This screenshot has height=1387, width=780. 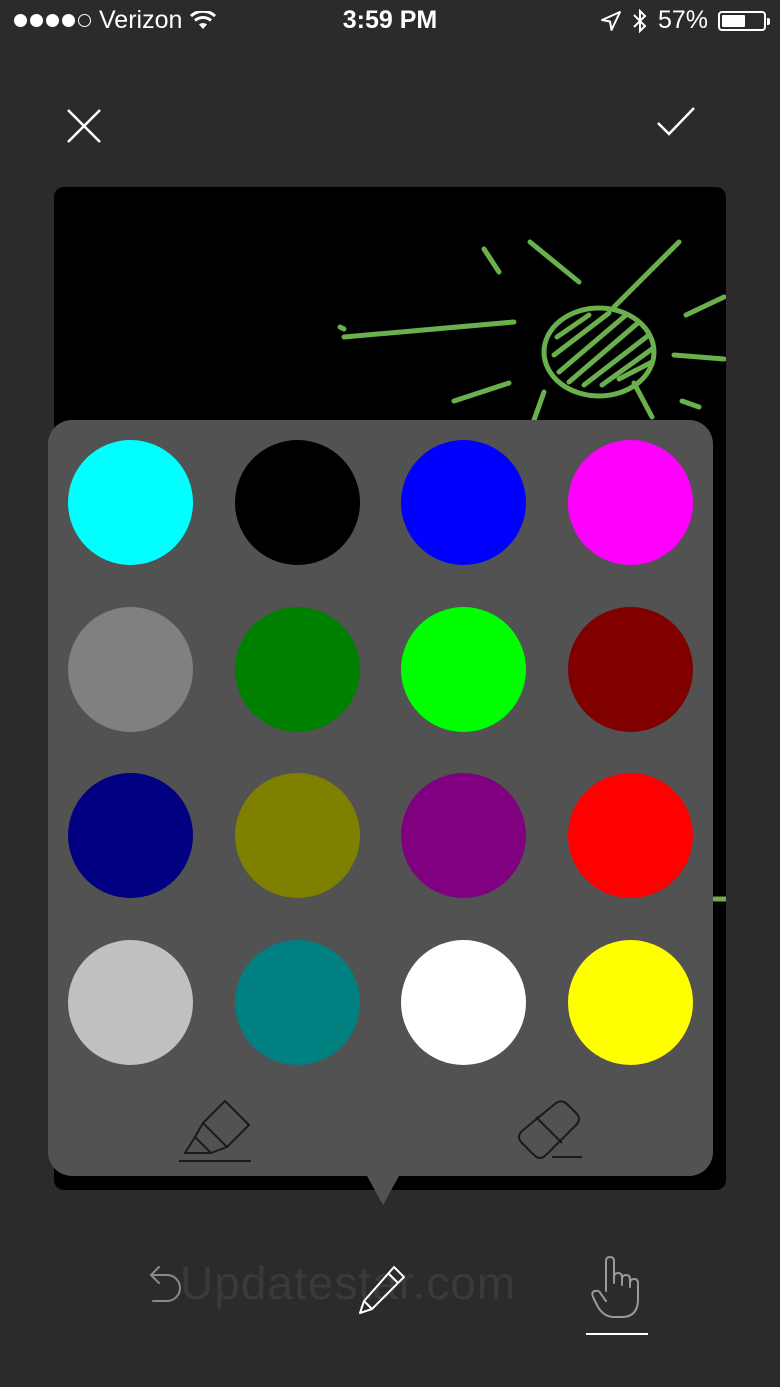 What do you see at coordinates (348, 1283) in the screenshot?
I see `watermark: Updatestar.com` at bounding box center [348, 1283].